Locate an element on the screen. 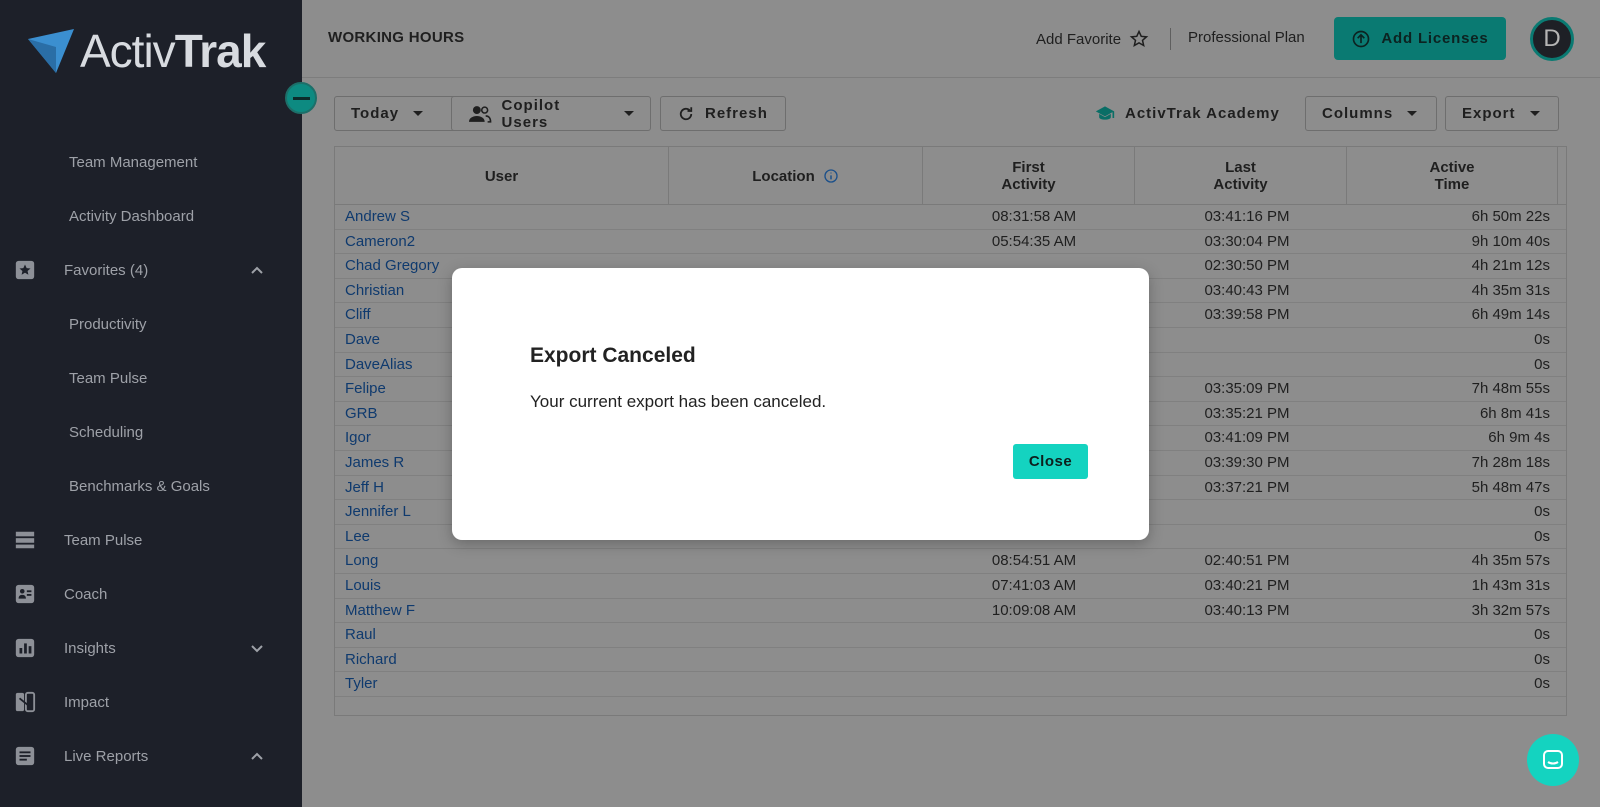  column-header-location: Location is located at coordinates (796, 176).